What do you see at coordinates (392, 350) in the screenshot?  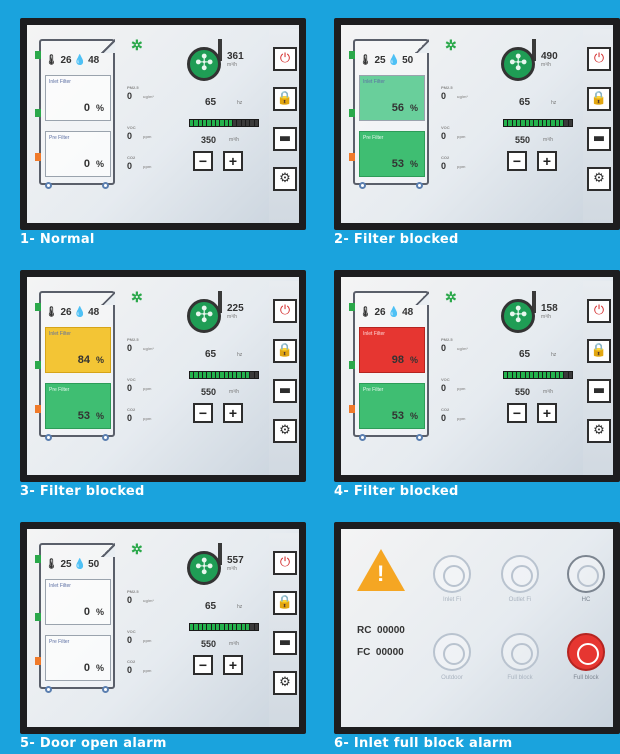 I see `inlet-filter-box: Inlet Filter 98%` at bounding box center [392, 350].